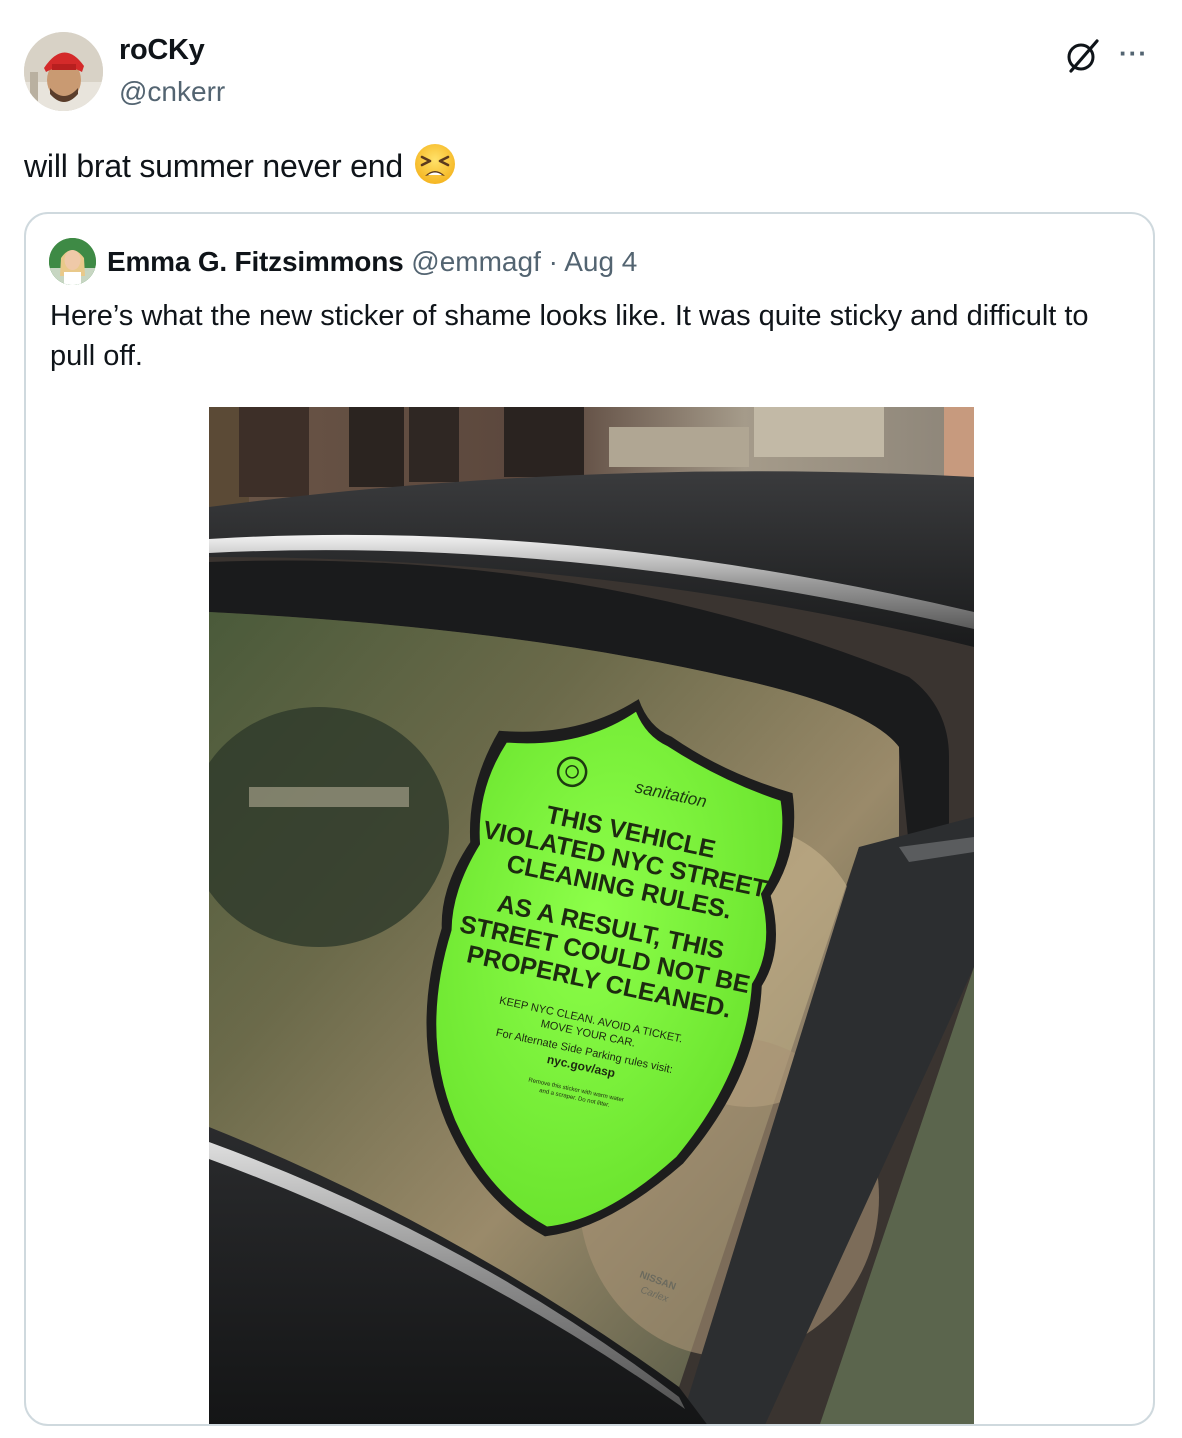 The image size is (1182, 1438). Describe the element at coordinates (435, 164) in the screenshot. I see `tired-face-emoji-icon` at that location.